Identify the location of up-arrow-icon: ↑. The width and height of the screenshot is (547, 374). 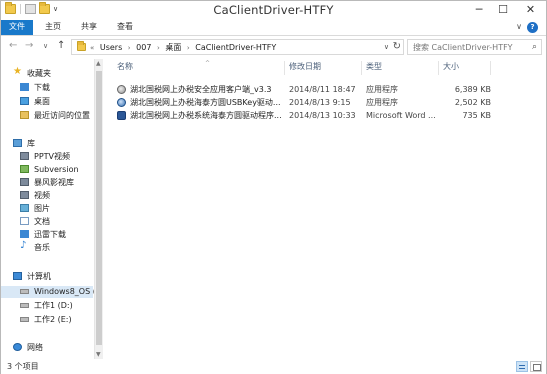
(61, 45).